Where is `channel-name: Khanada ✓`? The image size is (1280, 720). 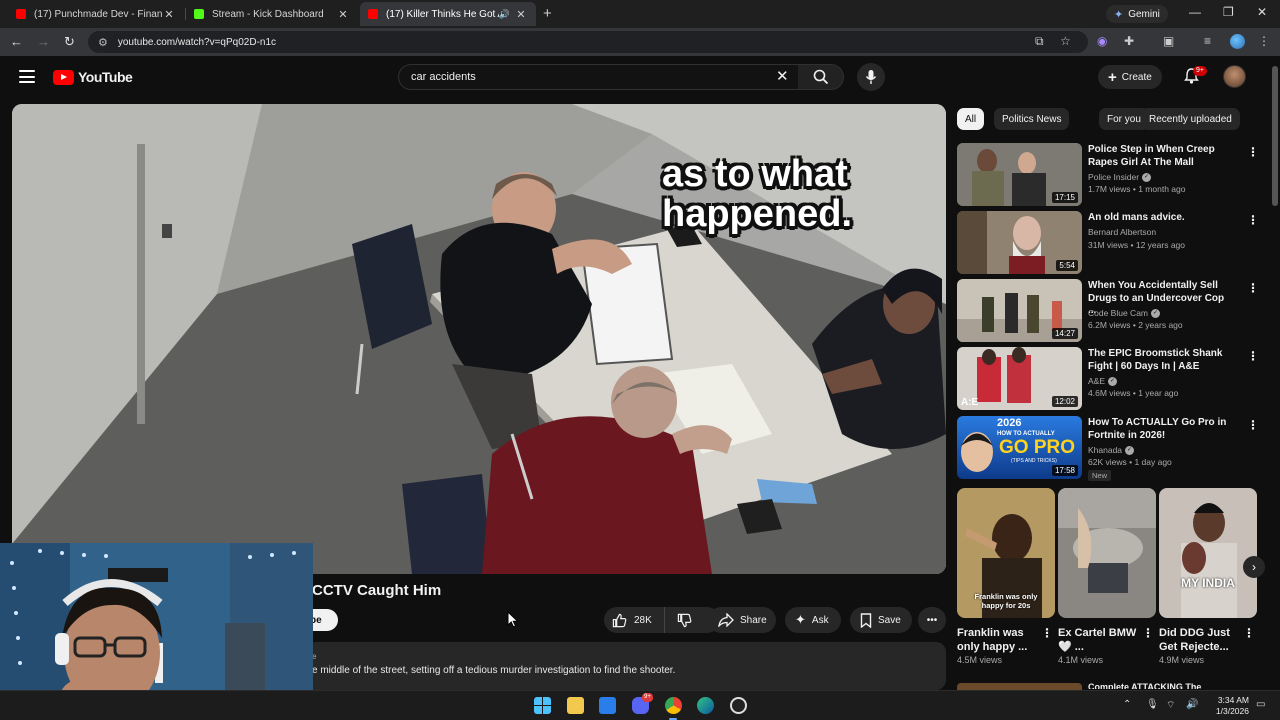
channel-name: Khanada ✓ is located at coordinates (1111, 450).